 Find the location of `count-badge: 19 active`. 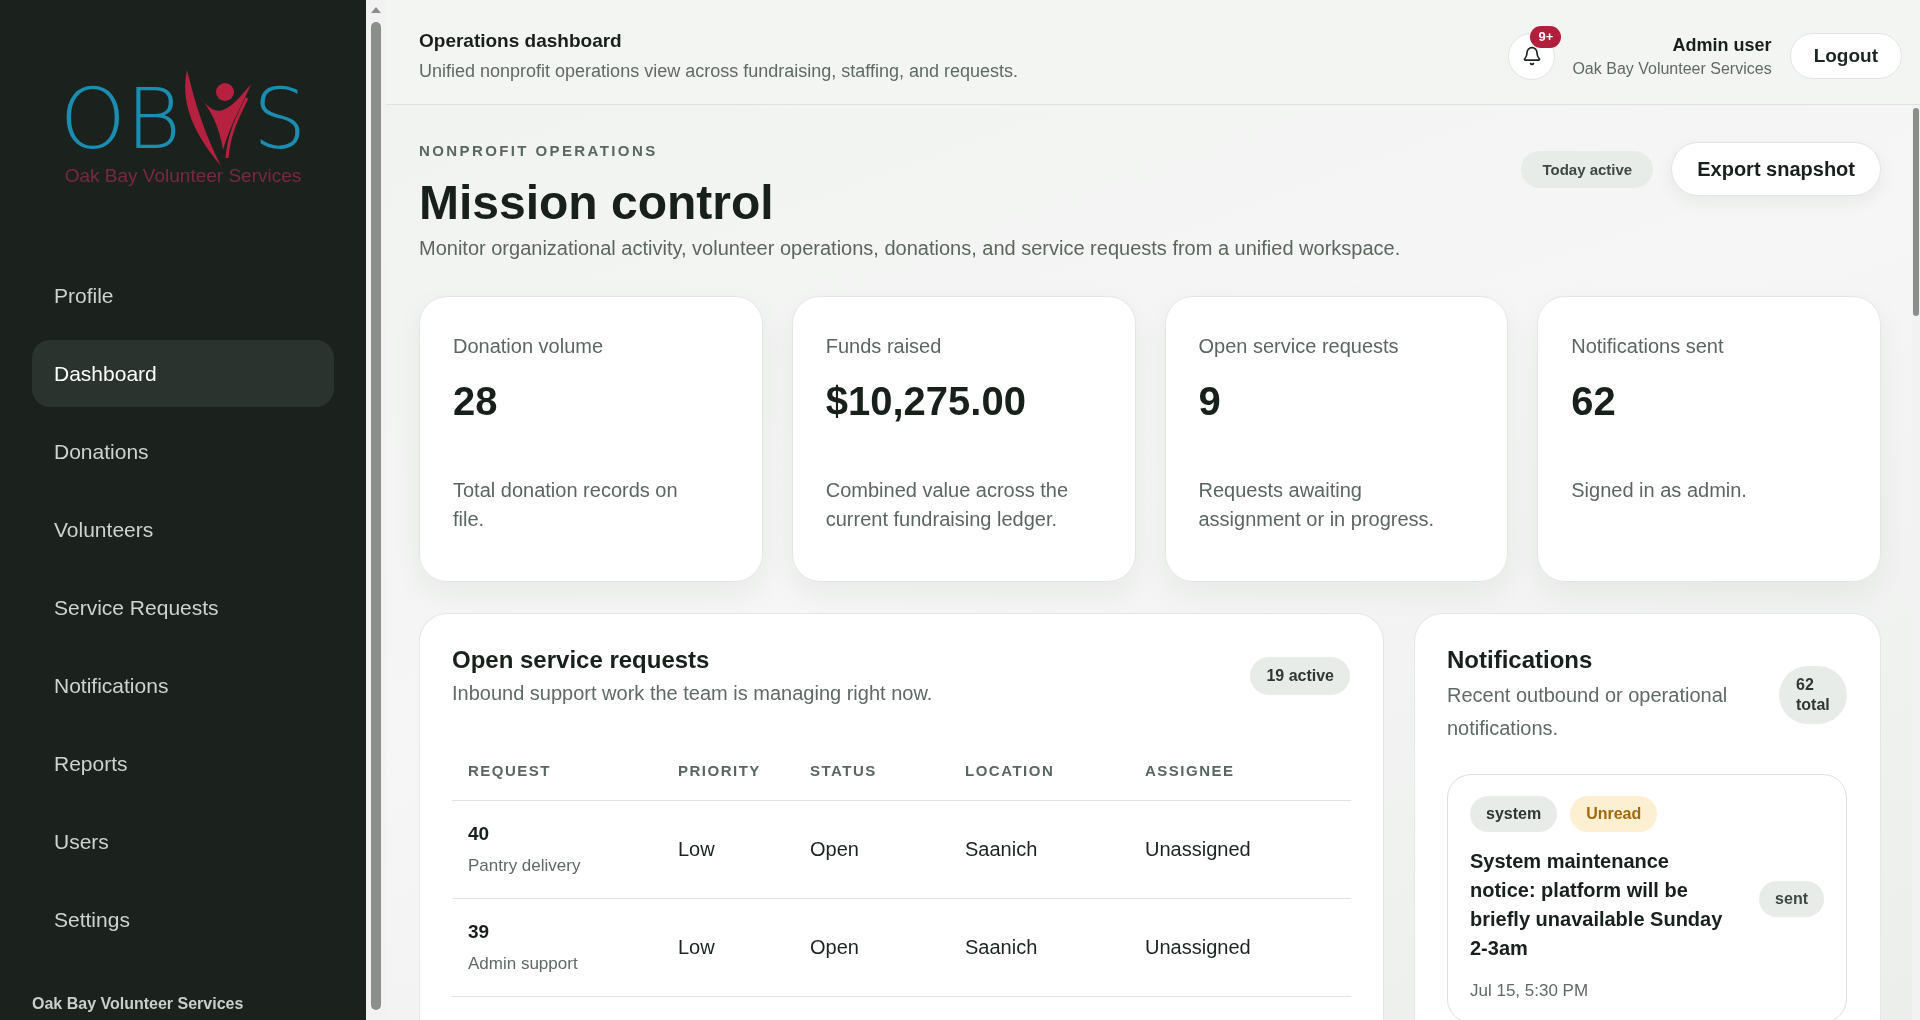

count-badge: 19 active is located at coordinates (1300, 676).